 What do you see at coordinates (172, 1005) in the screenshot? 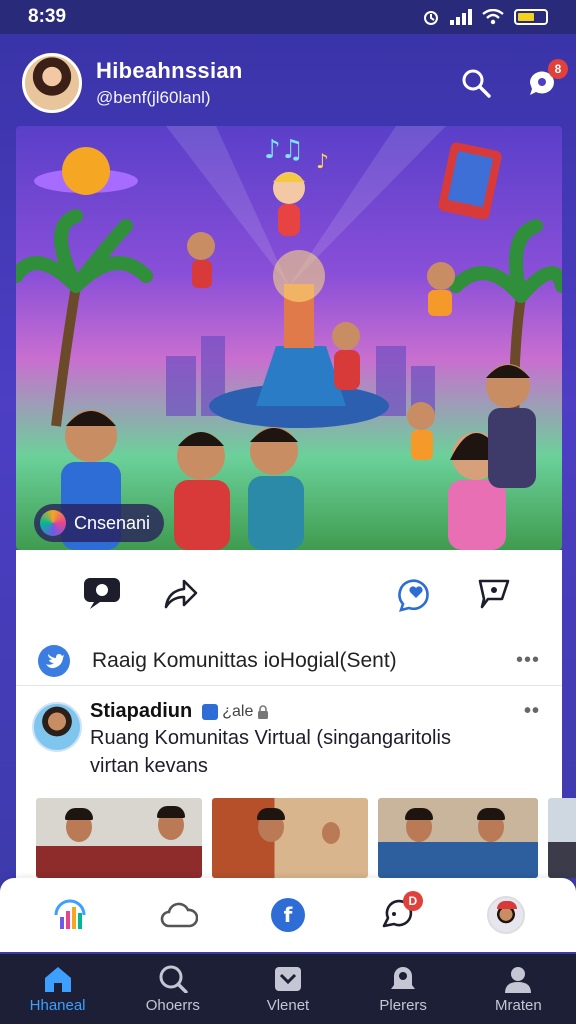
I see `nav-search-label: Ohoerrs` at bounding box center [172, 1005].